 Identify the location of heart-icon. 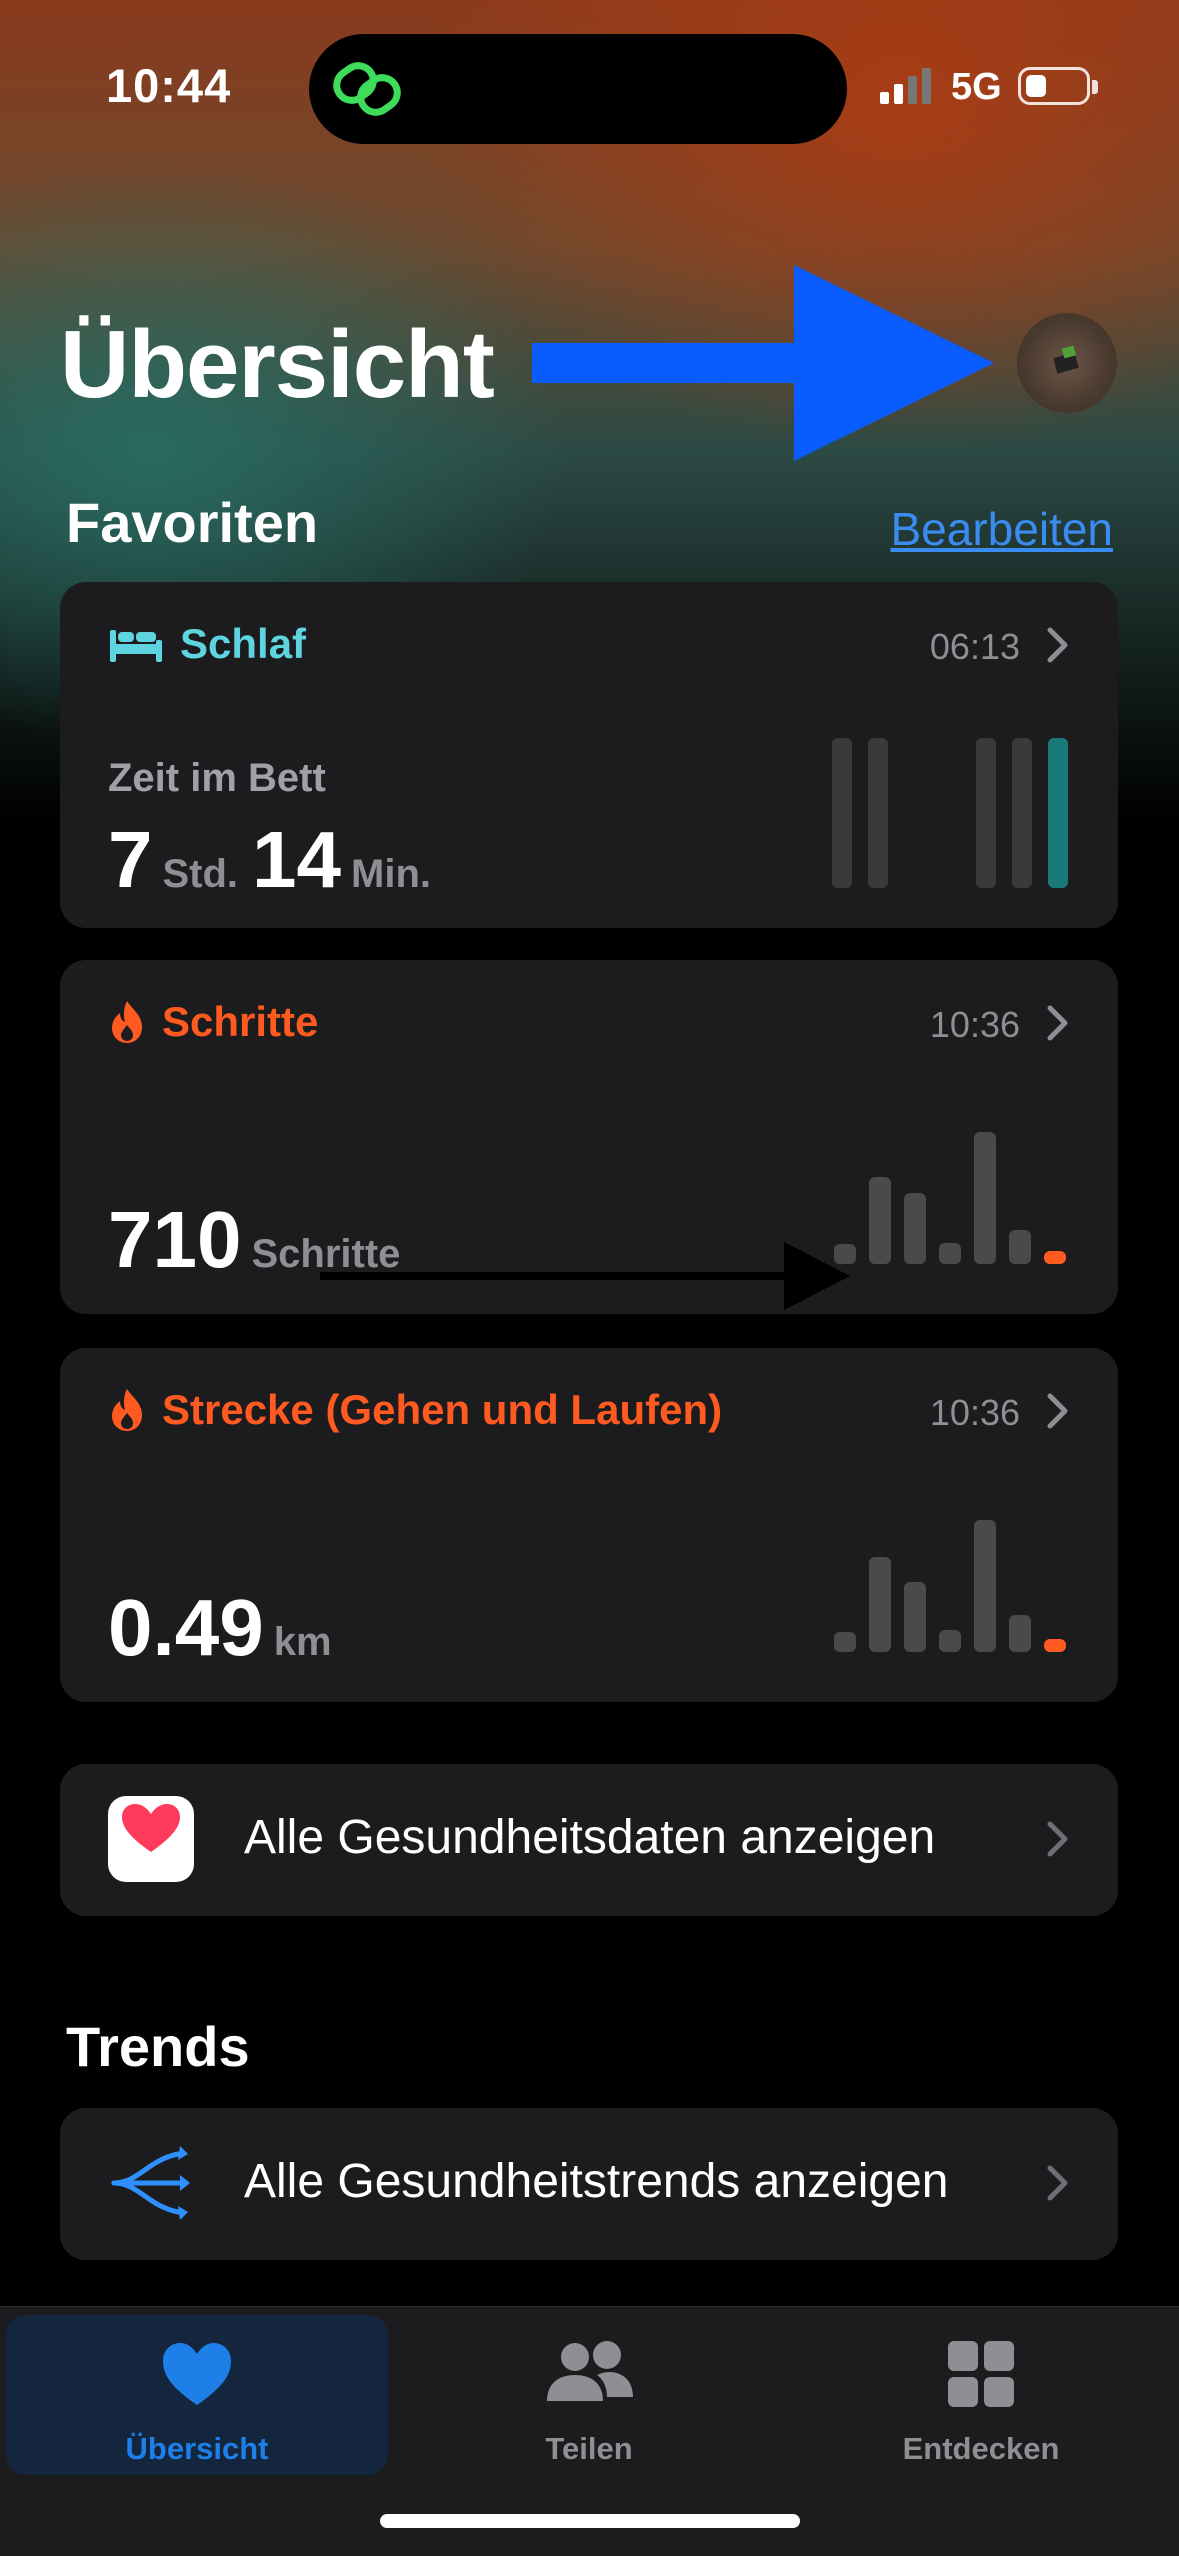
(197, 2374).